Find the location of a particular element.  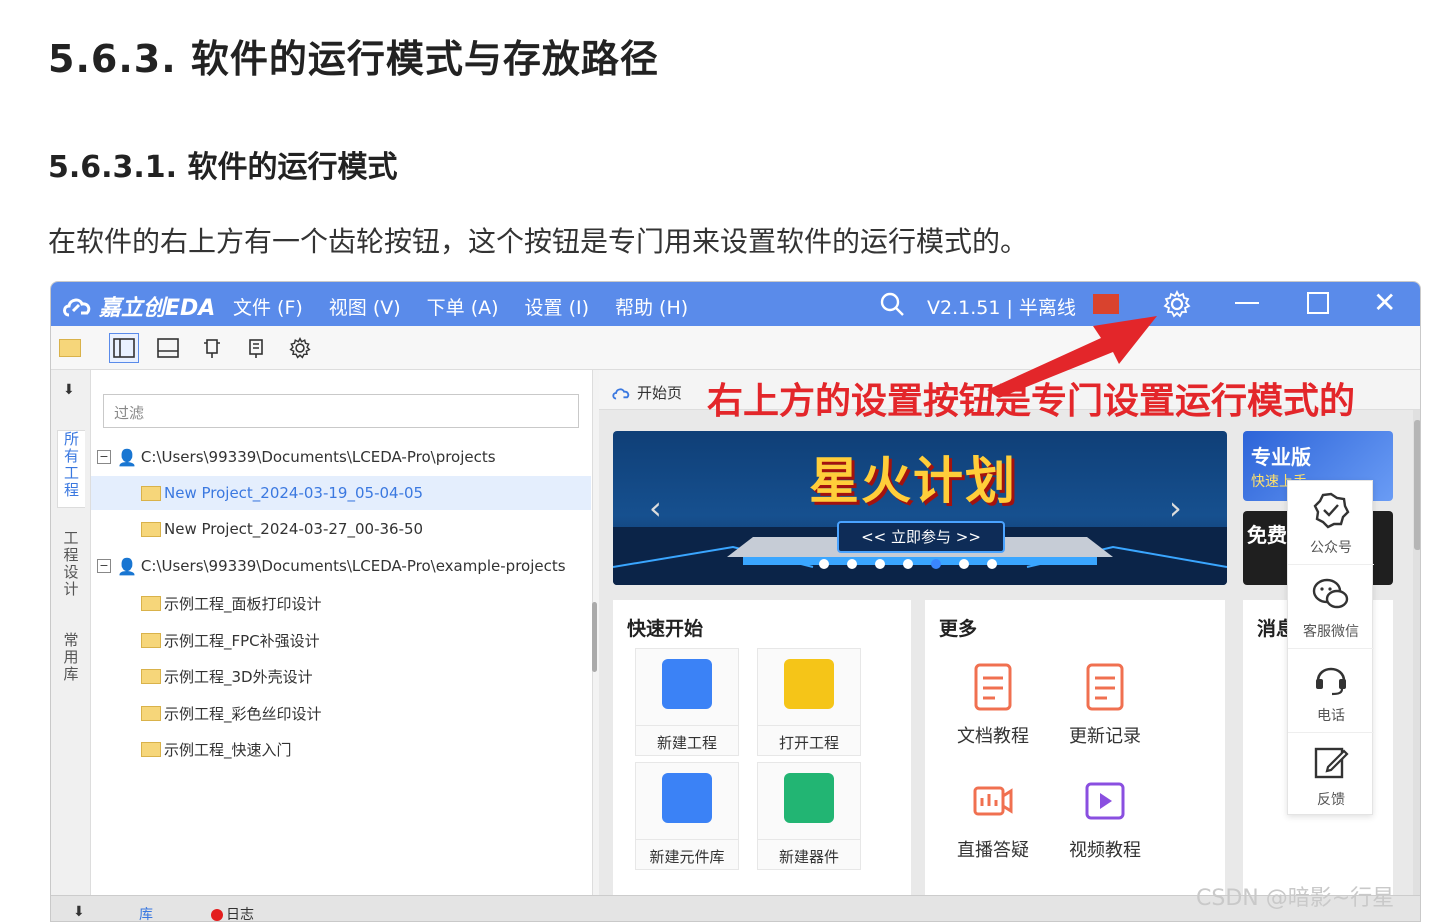

section-heading: 5.6.3. 软件的运行模式与存放路径 is located at coordinates (353, 59).